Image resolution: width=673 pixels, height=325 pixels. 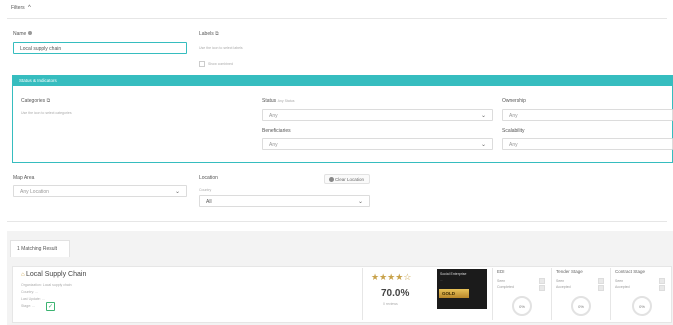 I want to click on show-combined-checkbox, so click(x=202, y=64).